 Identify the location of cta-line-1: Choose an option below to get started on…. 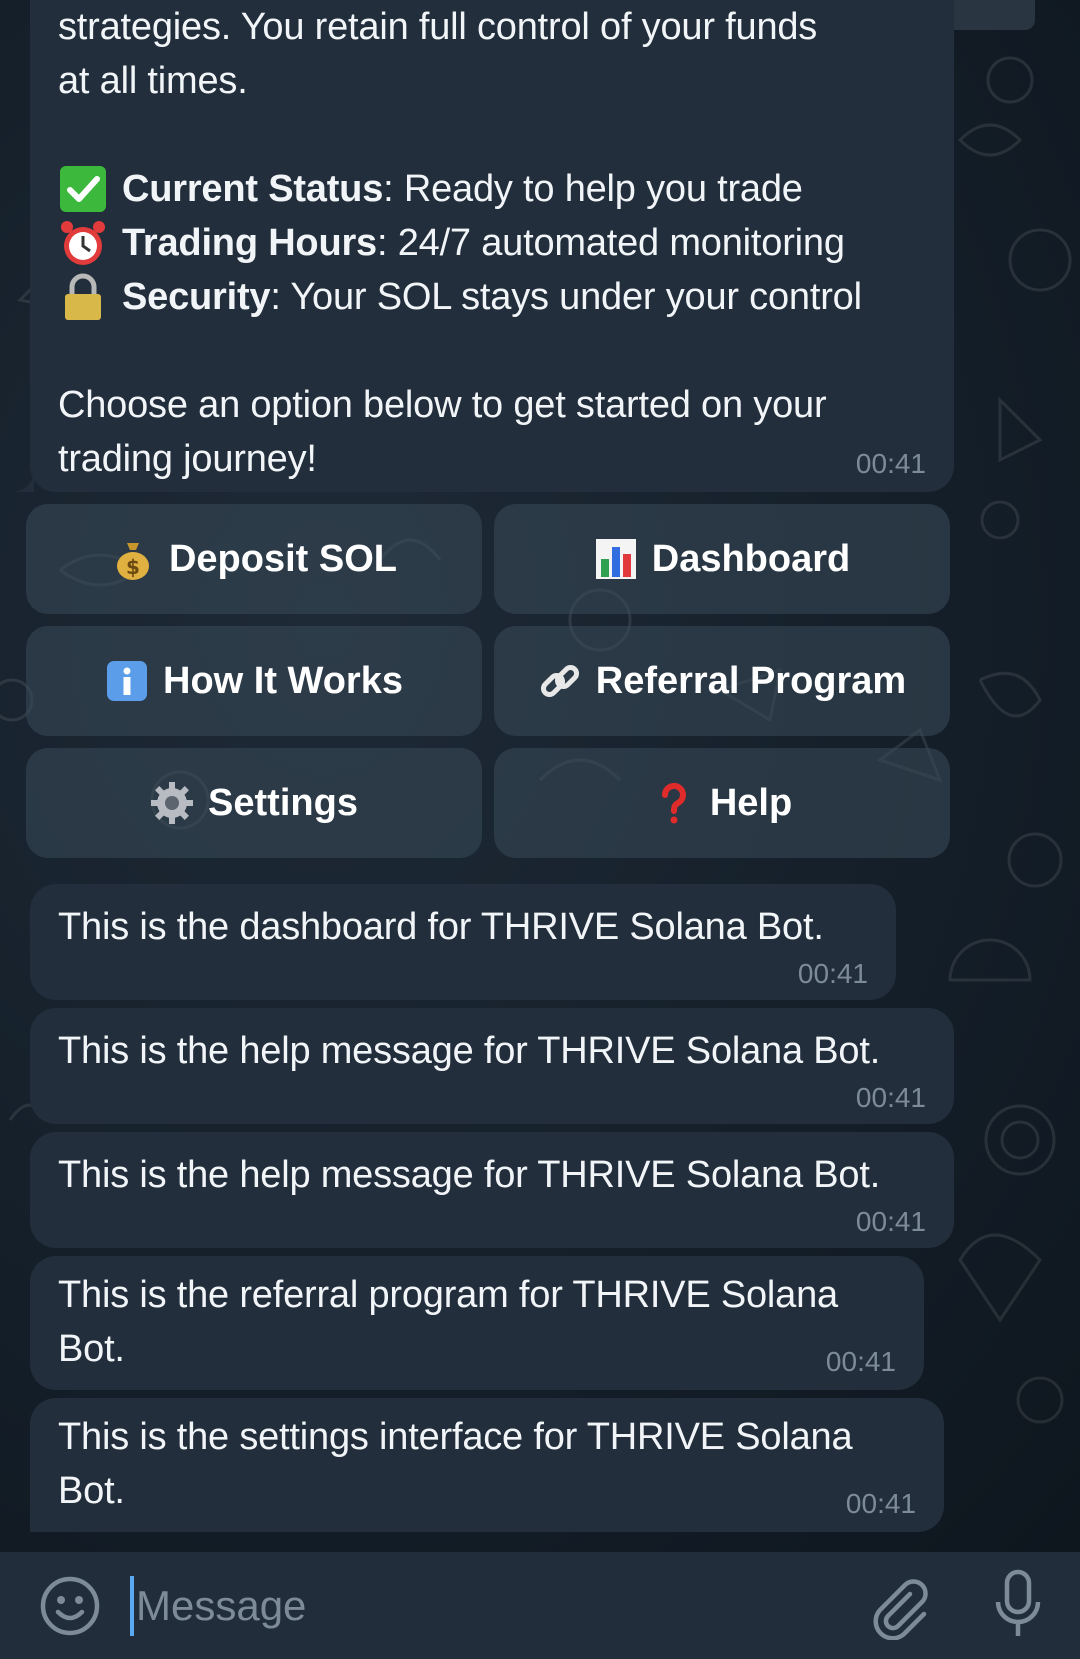
(442, 405).